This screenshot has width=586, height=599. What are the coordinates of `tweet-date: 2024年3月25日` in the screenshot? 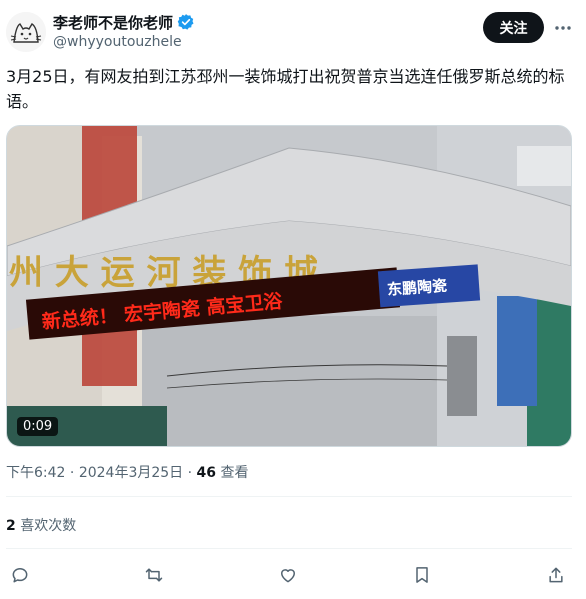 It's located at (131, 473).